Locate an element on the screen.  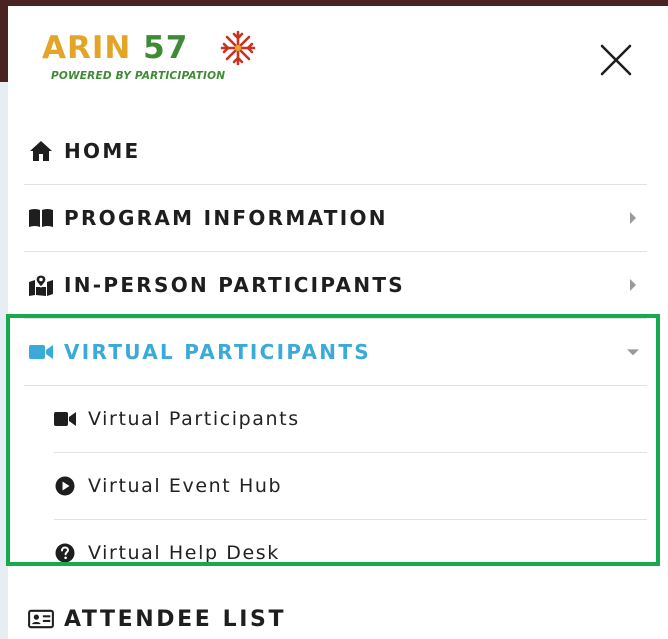
logo-word: ARIN is located at coordinates (87, 48).